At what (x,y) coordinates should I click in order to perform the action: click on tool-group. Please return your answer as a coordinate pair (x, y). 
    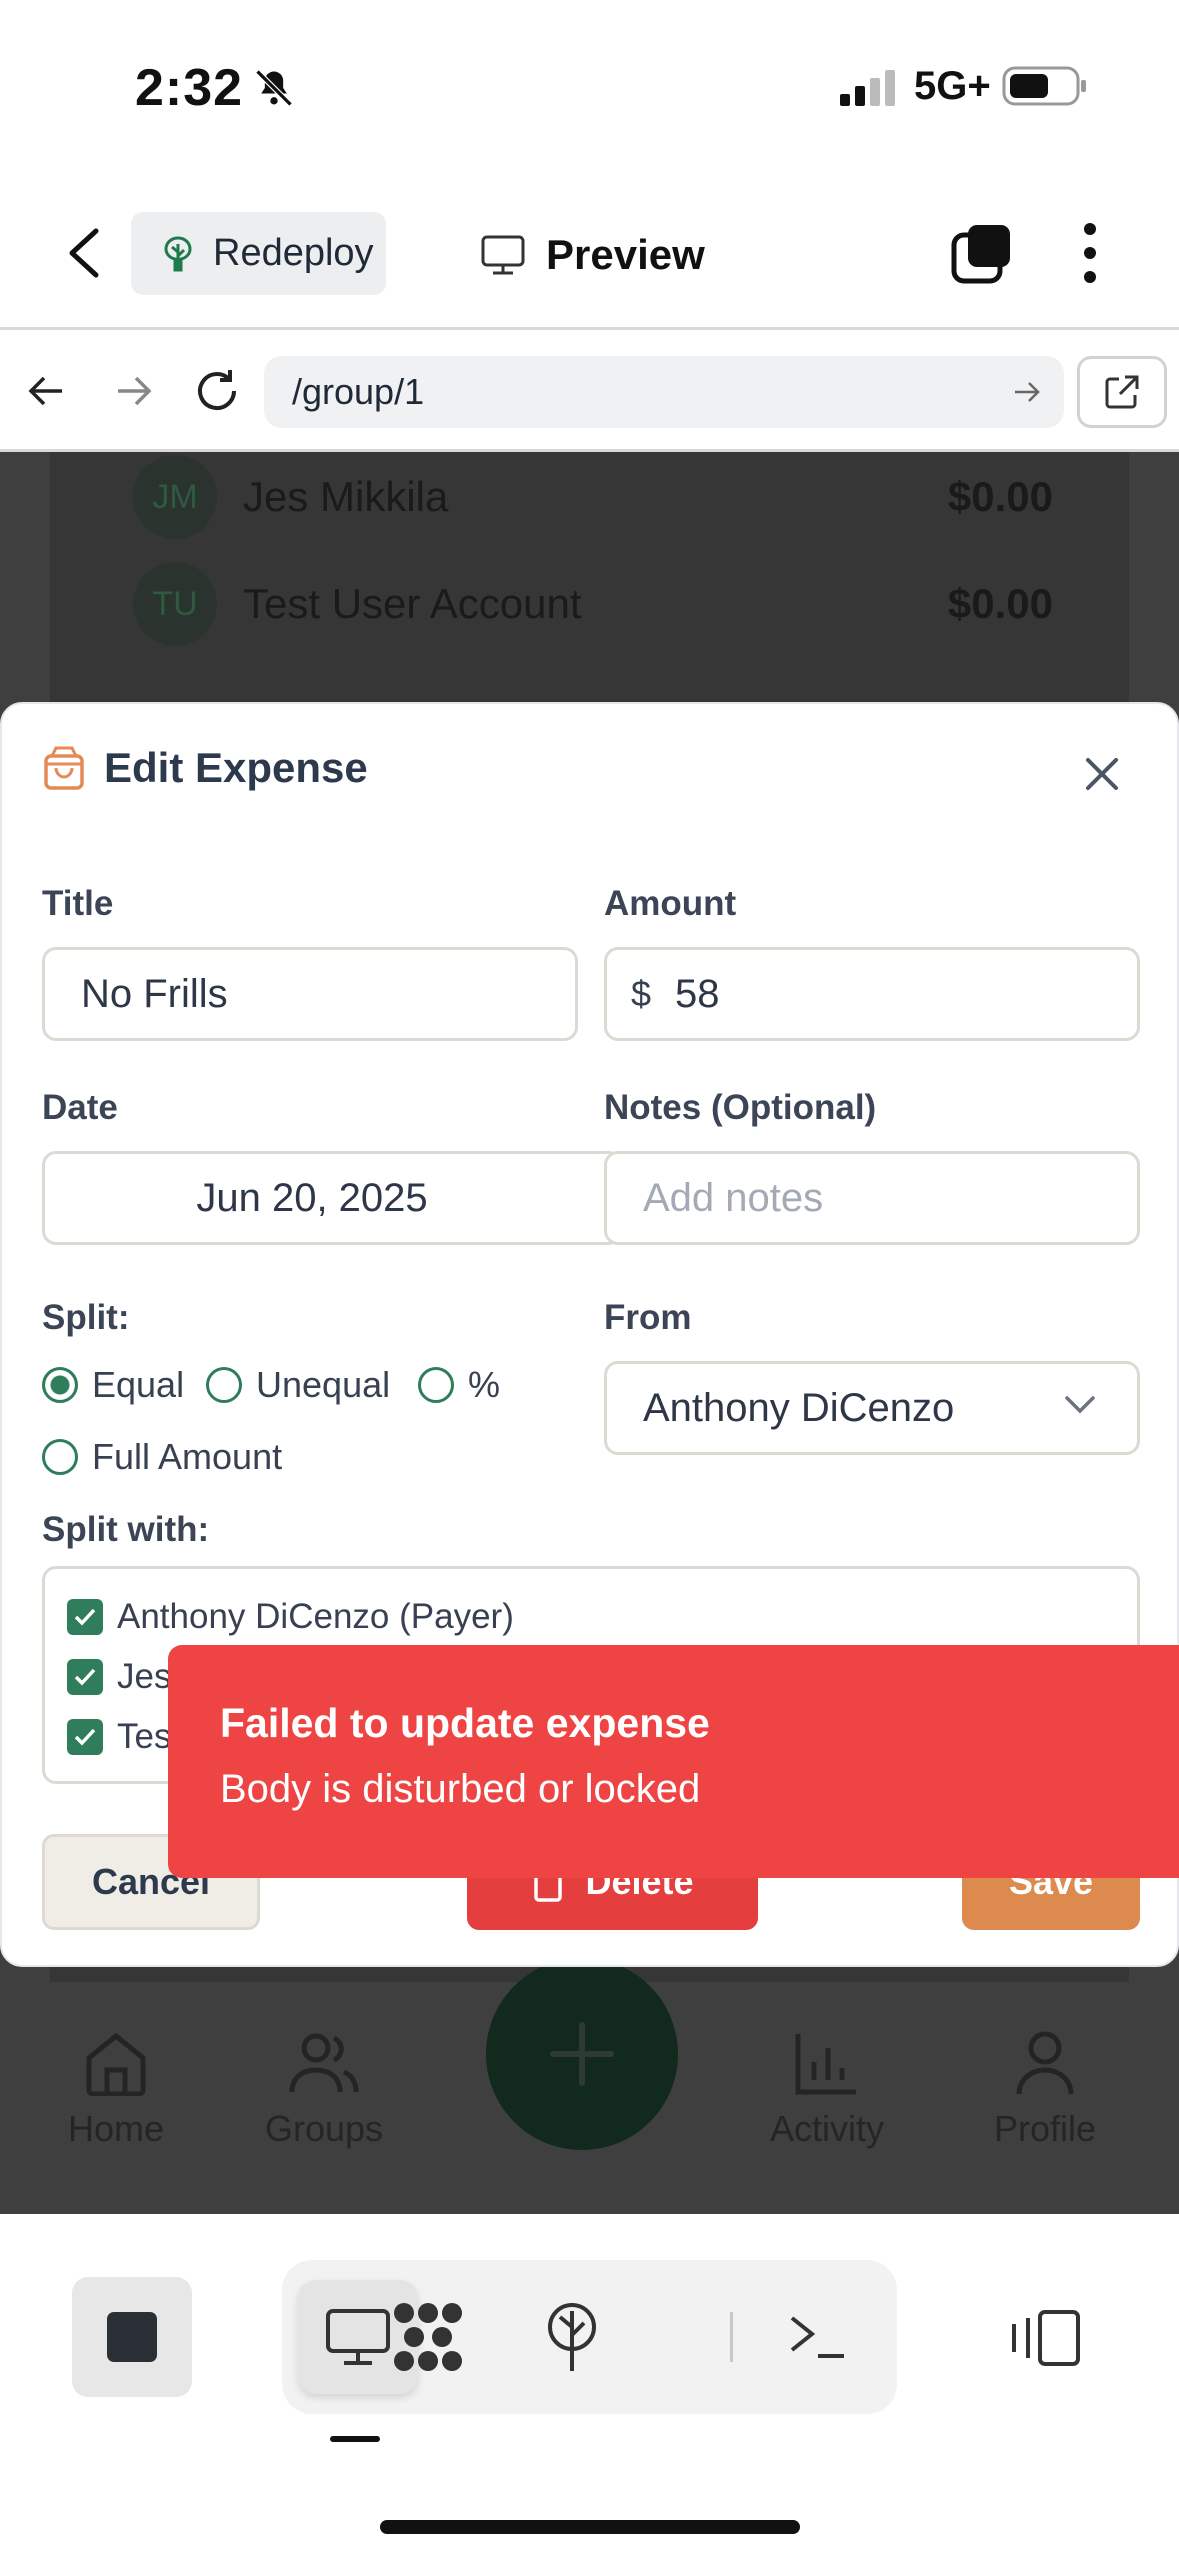
    Looking at the image, I should click on (589, 2337).